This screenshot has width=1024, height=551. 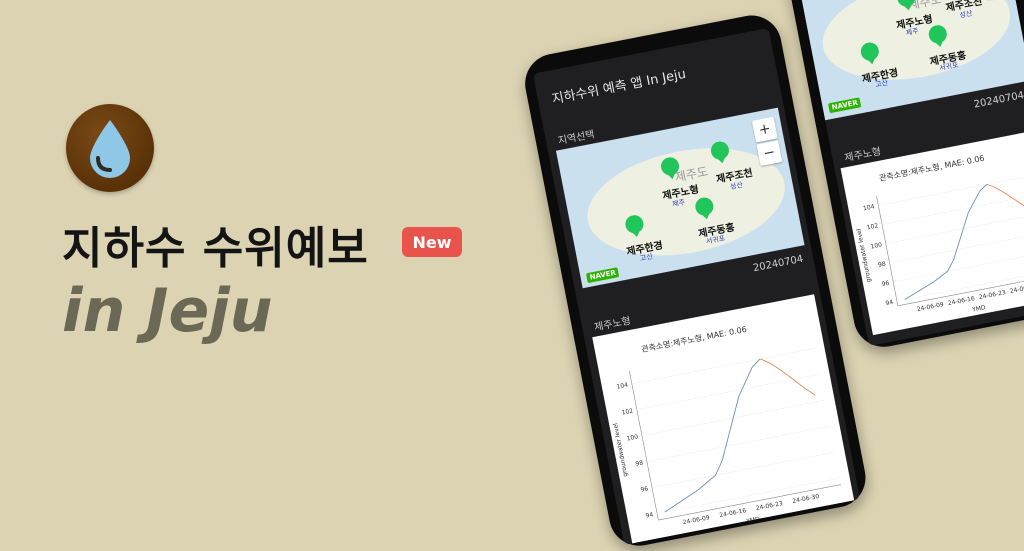 I want to click on water-drop-icon, so click(x=110, y=149).